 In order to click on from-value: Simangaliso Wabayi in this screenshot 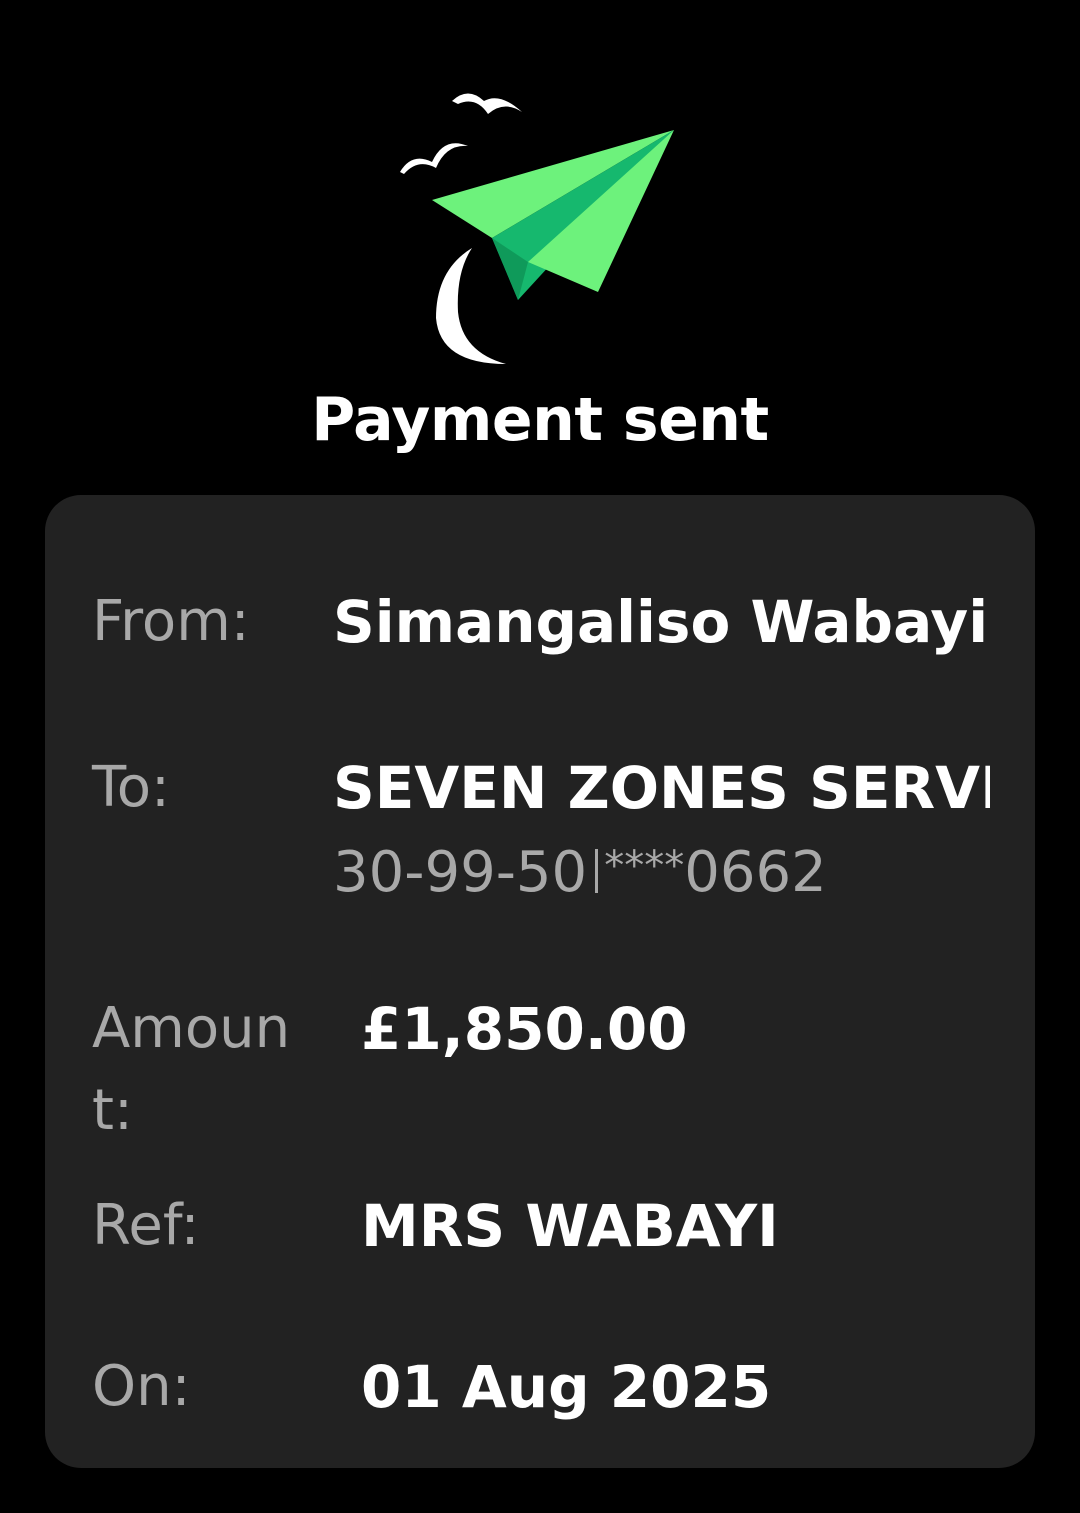, I will do `click(661, 622)`.